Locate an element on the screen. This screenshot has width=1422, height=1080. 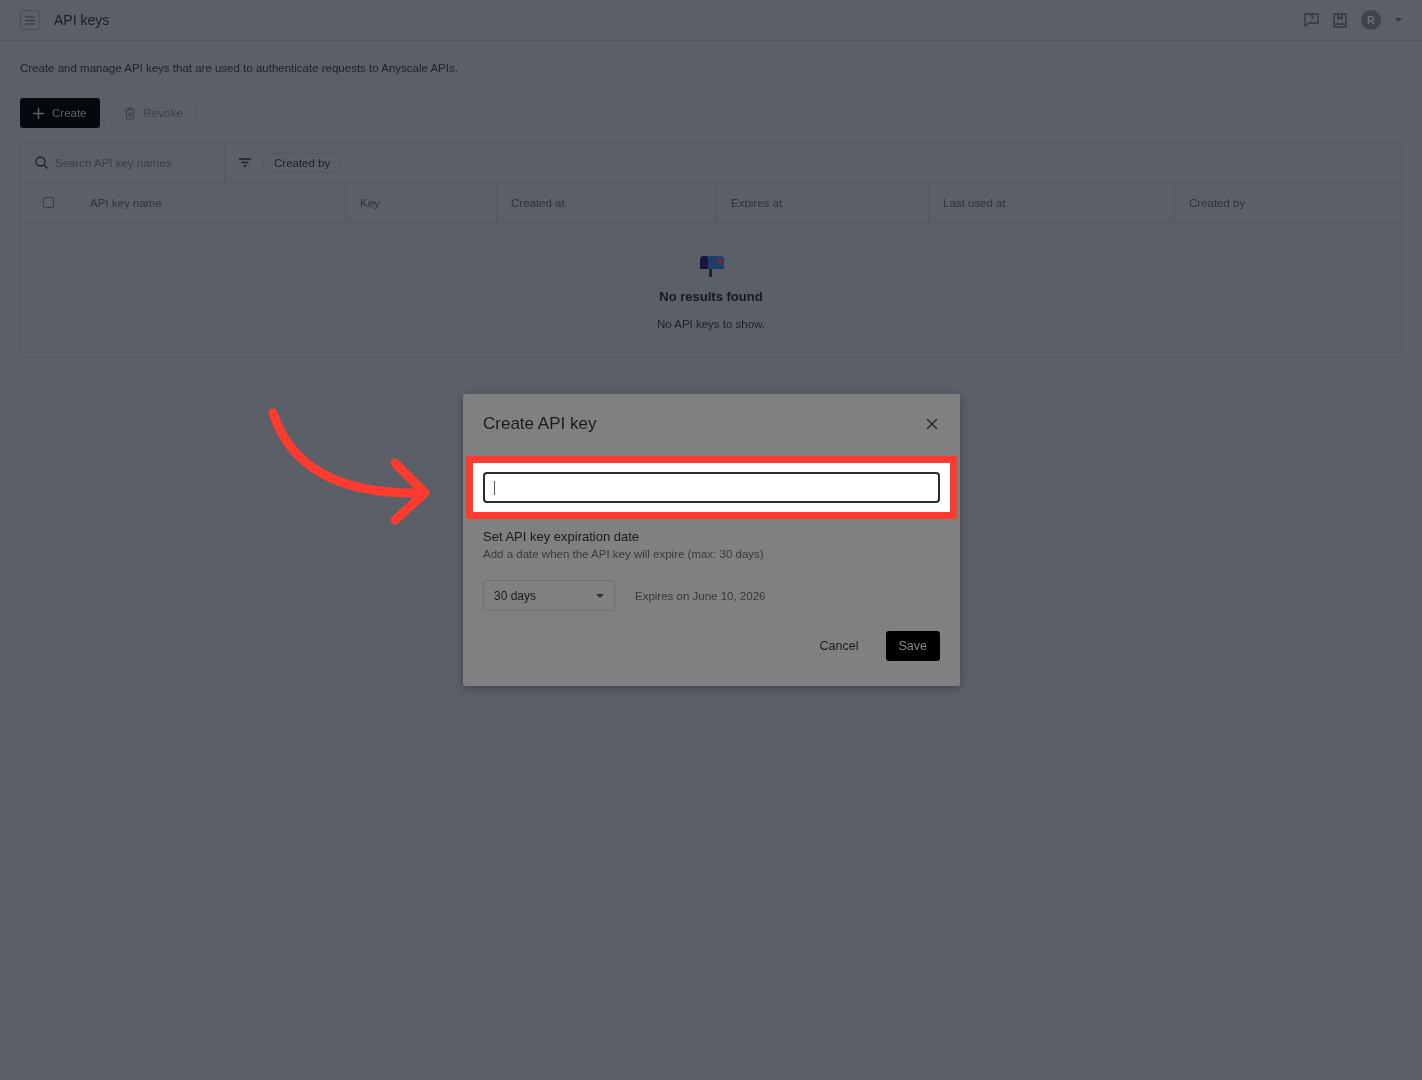
close-icon is located at coordinates (932, 424).